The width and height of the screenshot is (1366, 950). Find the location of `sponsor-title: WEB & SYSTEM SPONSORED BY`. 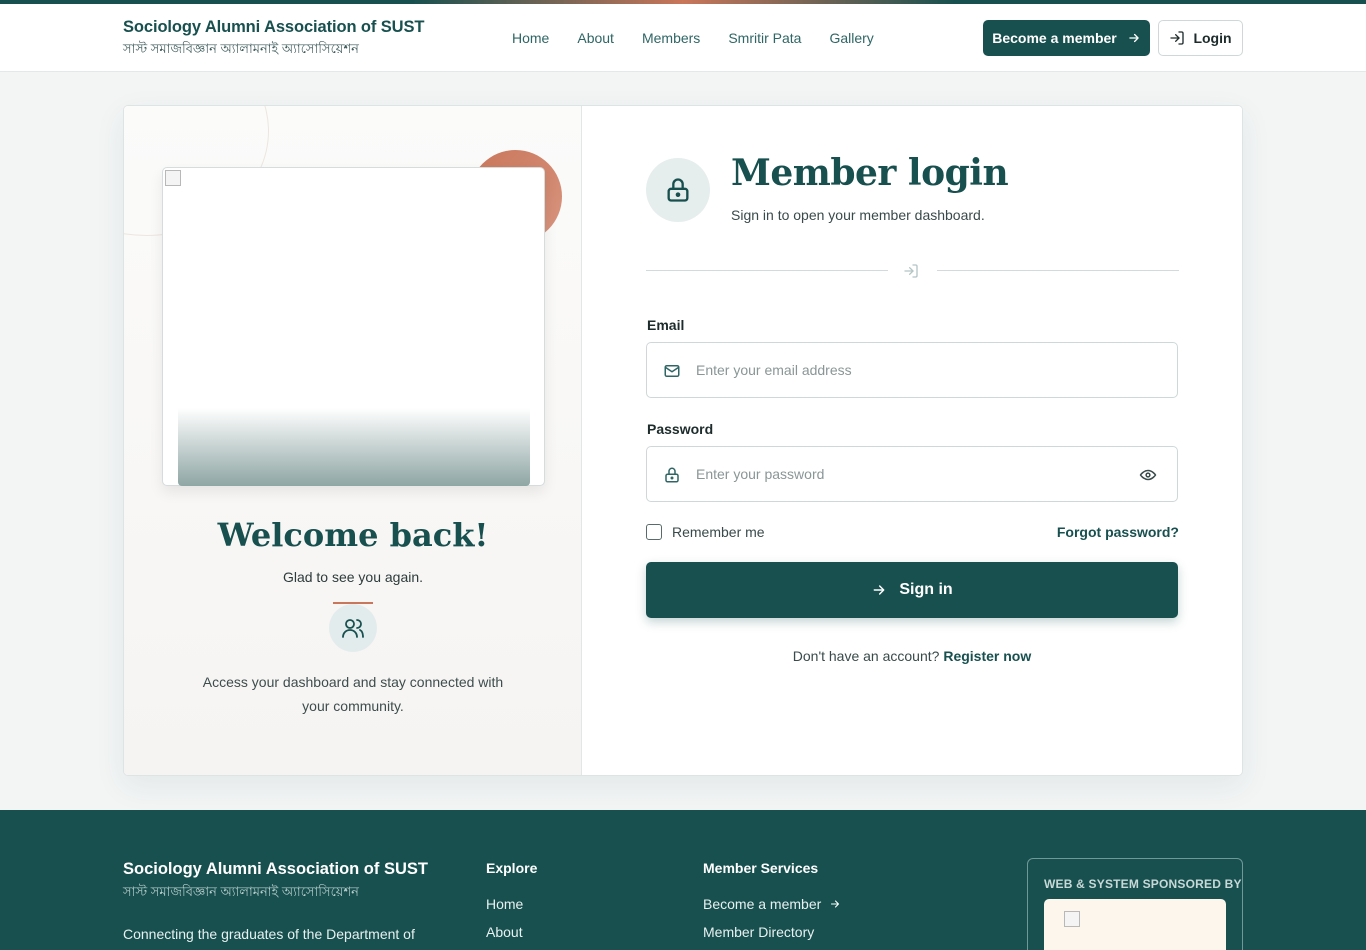

sponsor-title: WEB & SYSTEM SPONSORED BY is located at coordinates (1143, 884).